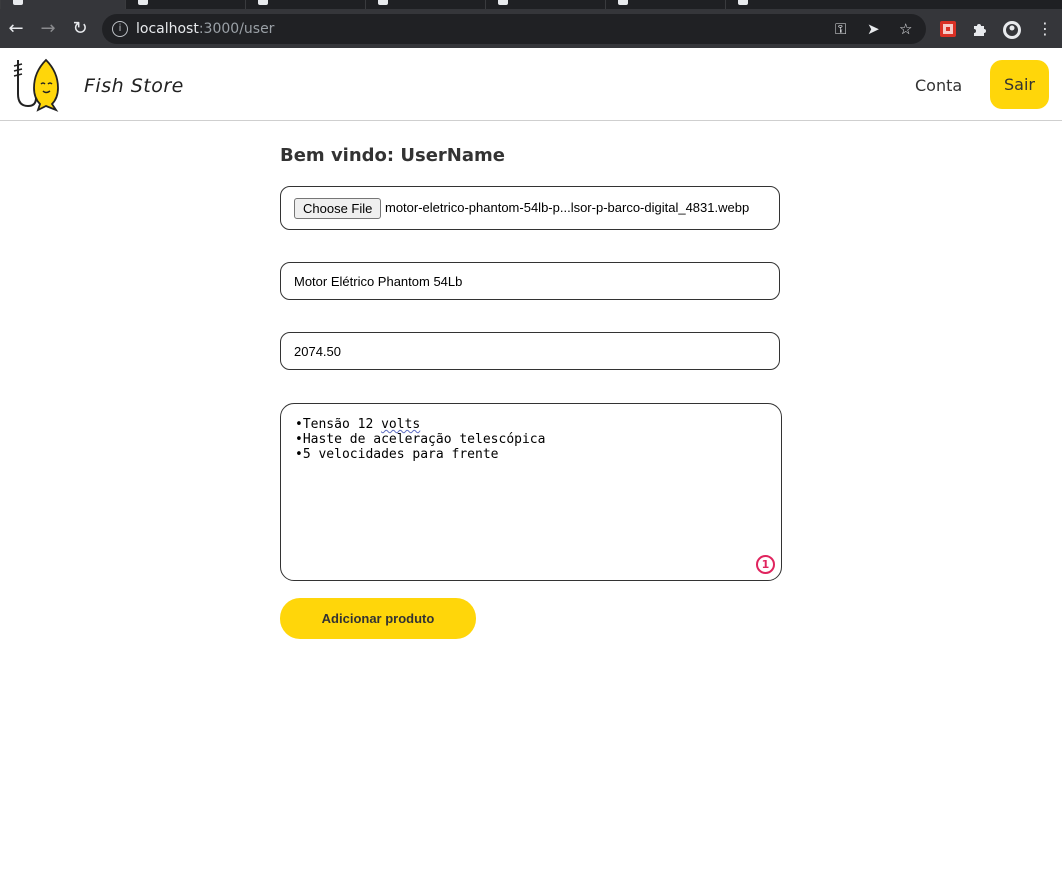 The image size is (1062, 884). Describe the element at coordinates (62, 4) in the screenshot. I see `browser-tab-active` at that location.